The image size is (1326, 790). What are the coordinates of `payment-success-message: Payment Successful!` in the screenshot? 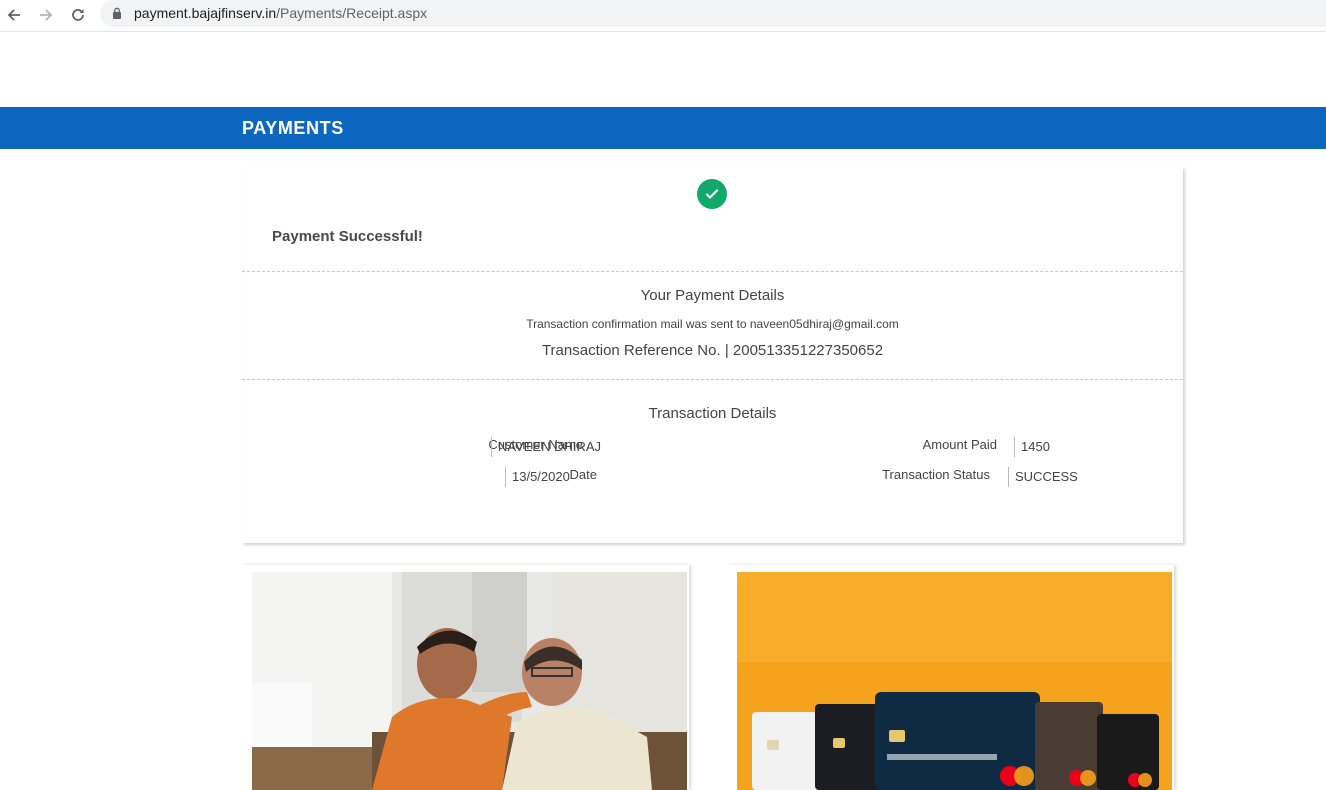 It's located at (347, 236).